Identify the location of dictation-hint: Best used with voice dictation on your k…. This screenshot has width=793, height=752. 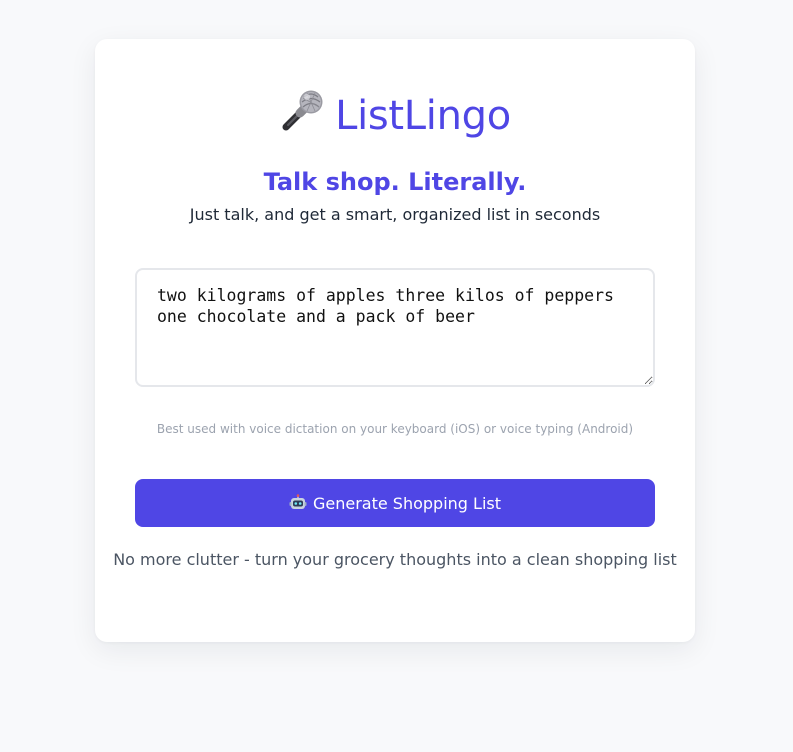
(395, 429).